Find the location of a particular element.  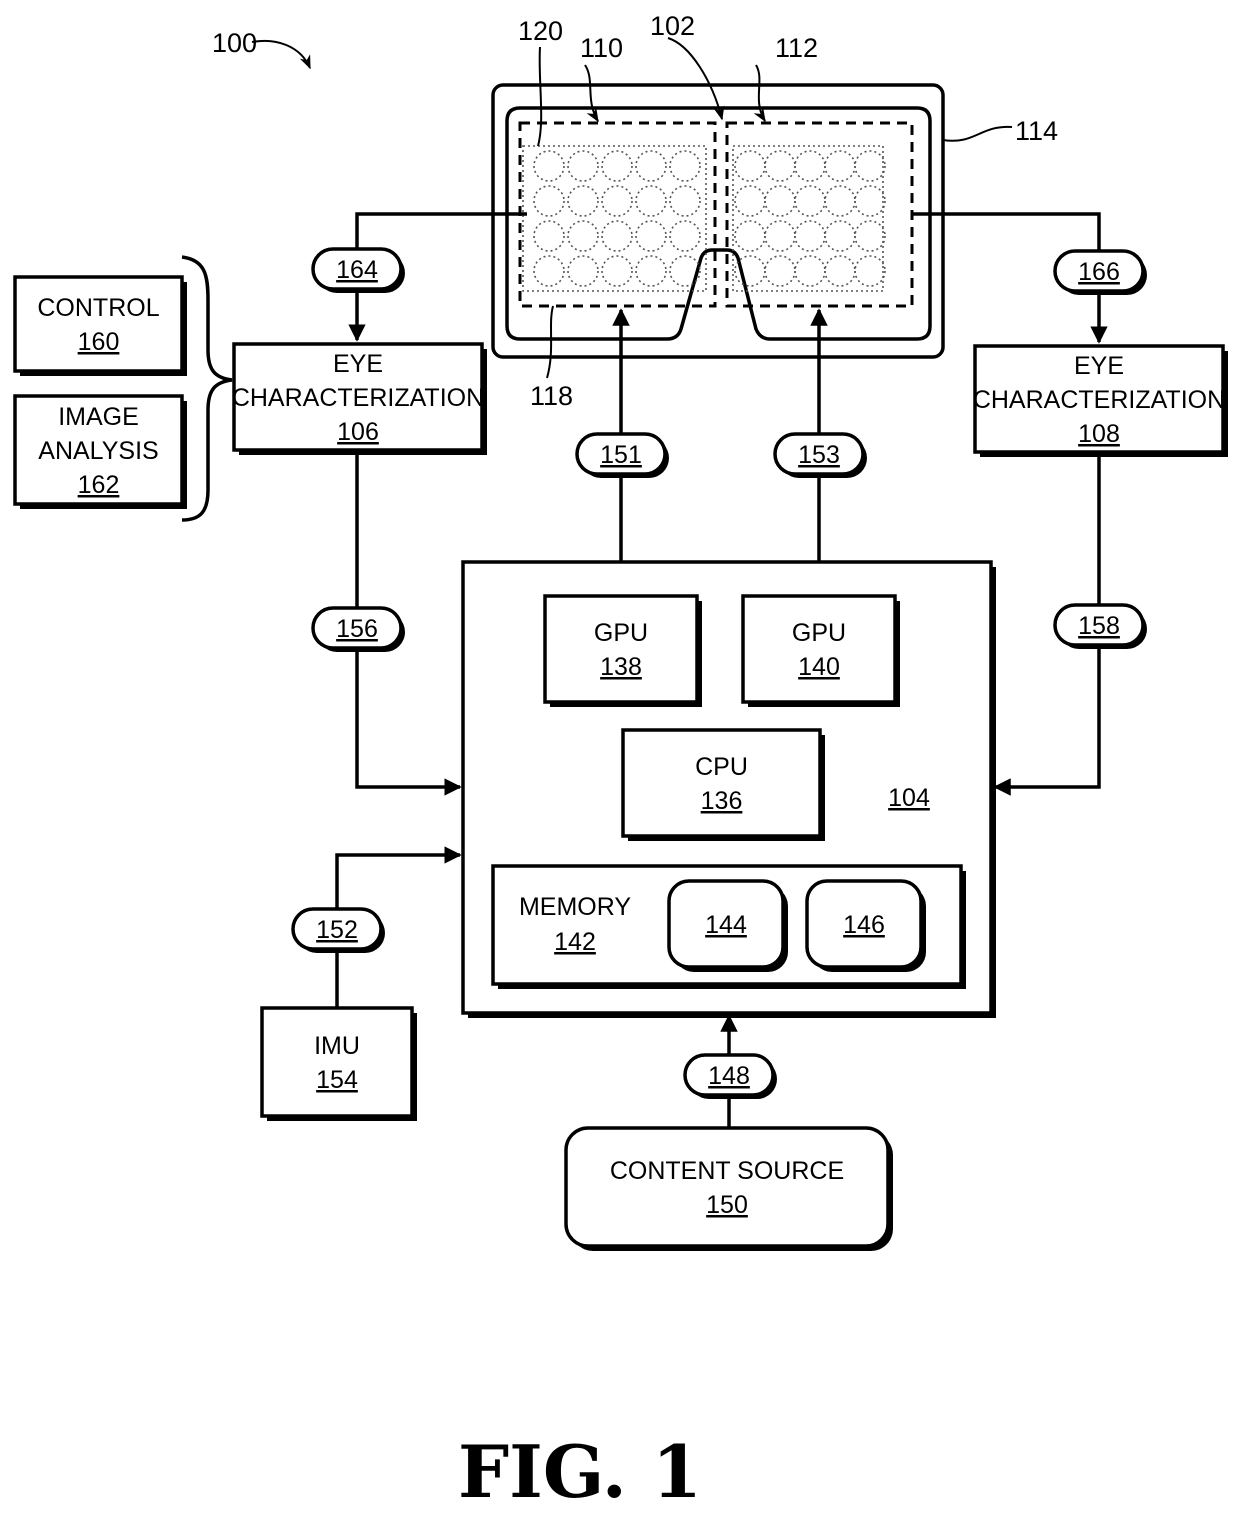

content-source-block: CONTENT SOURCE 150 is located at coordinates (728, 1188).